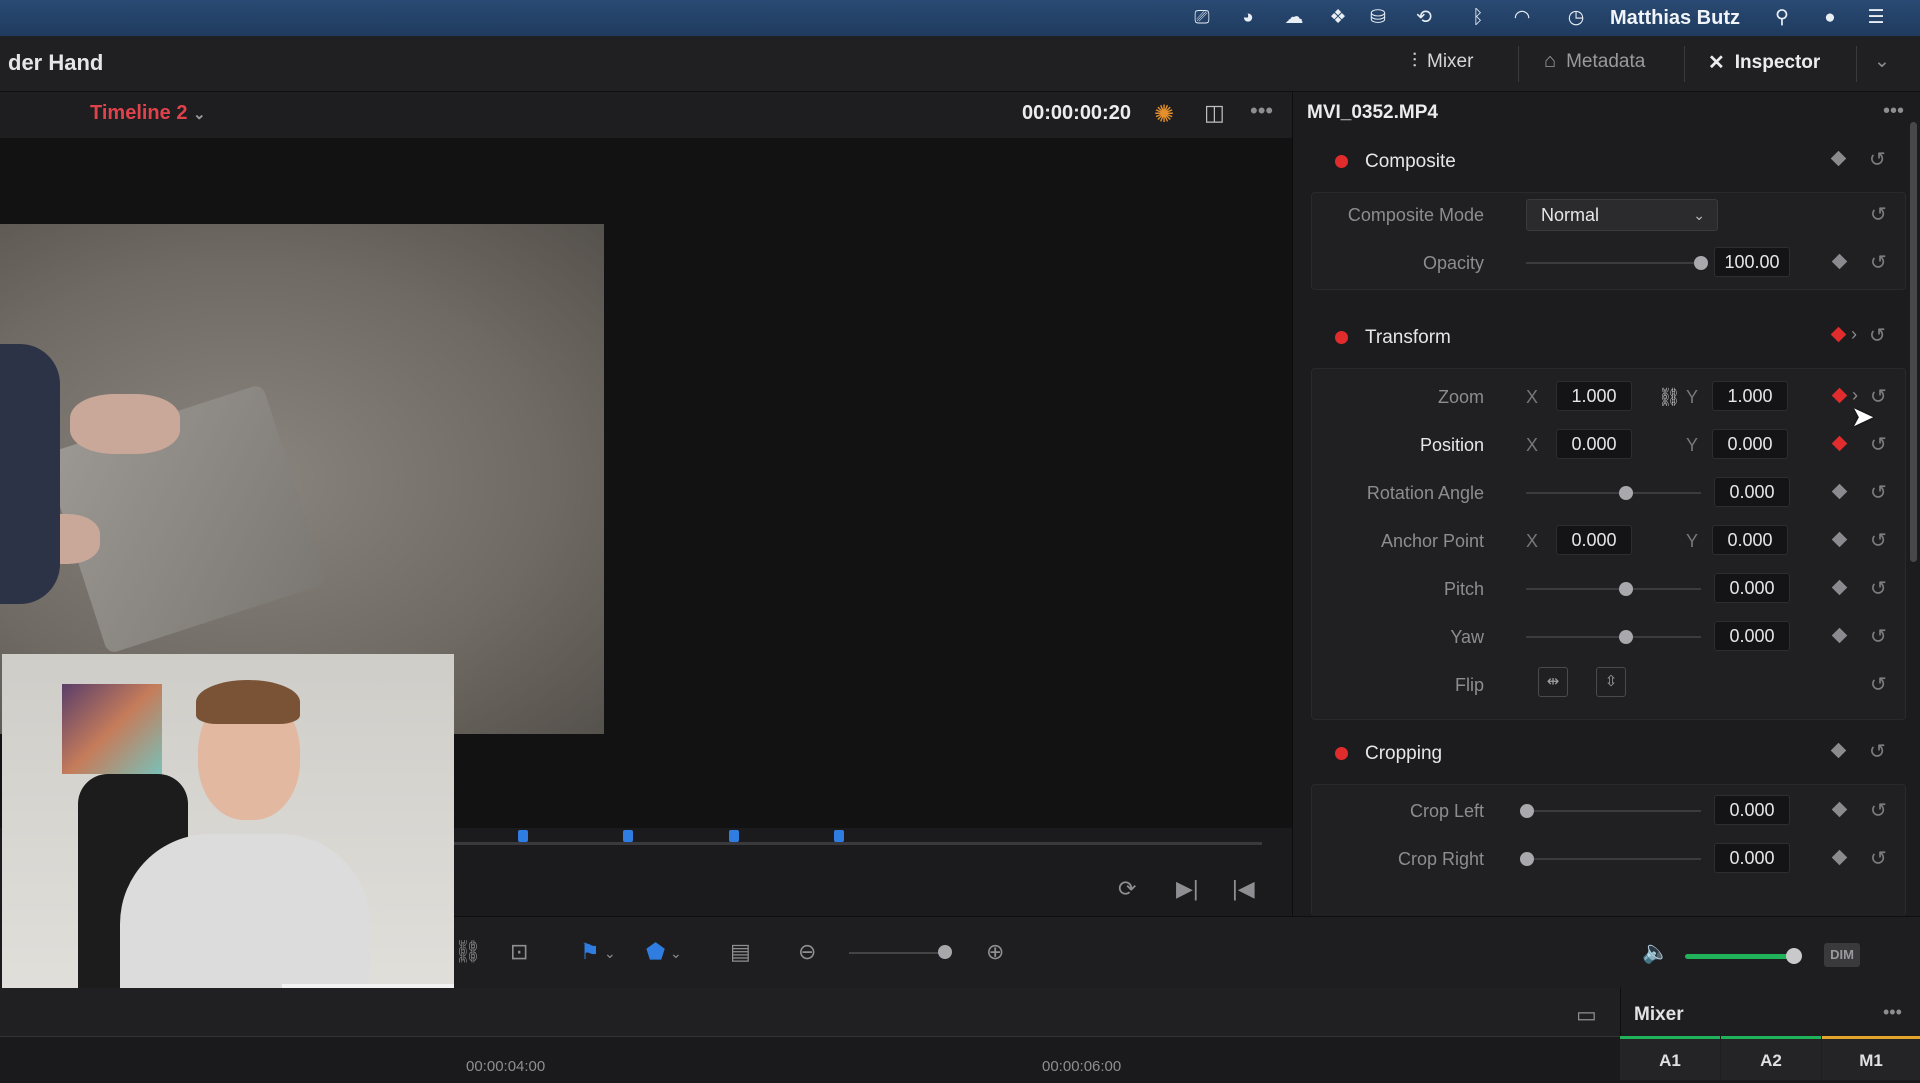 Image resolution: width=1920 pixels, height=1083 pixels. What do you see at coordinates (995, 952) in the screenshot?
I see `zoom-in-icon: ⊕` at bounding box center [995, 952].